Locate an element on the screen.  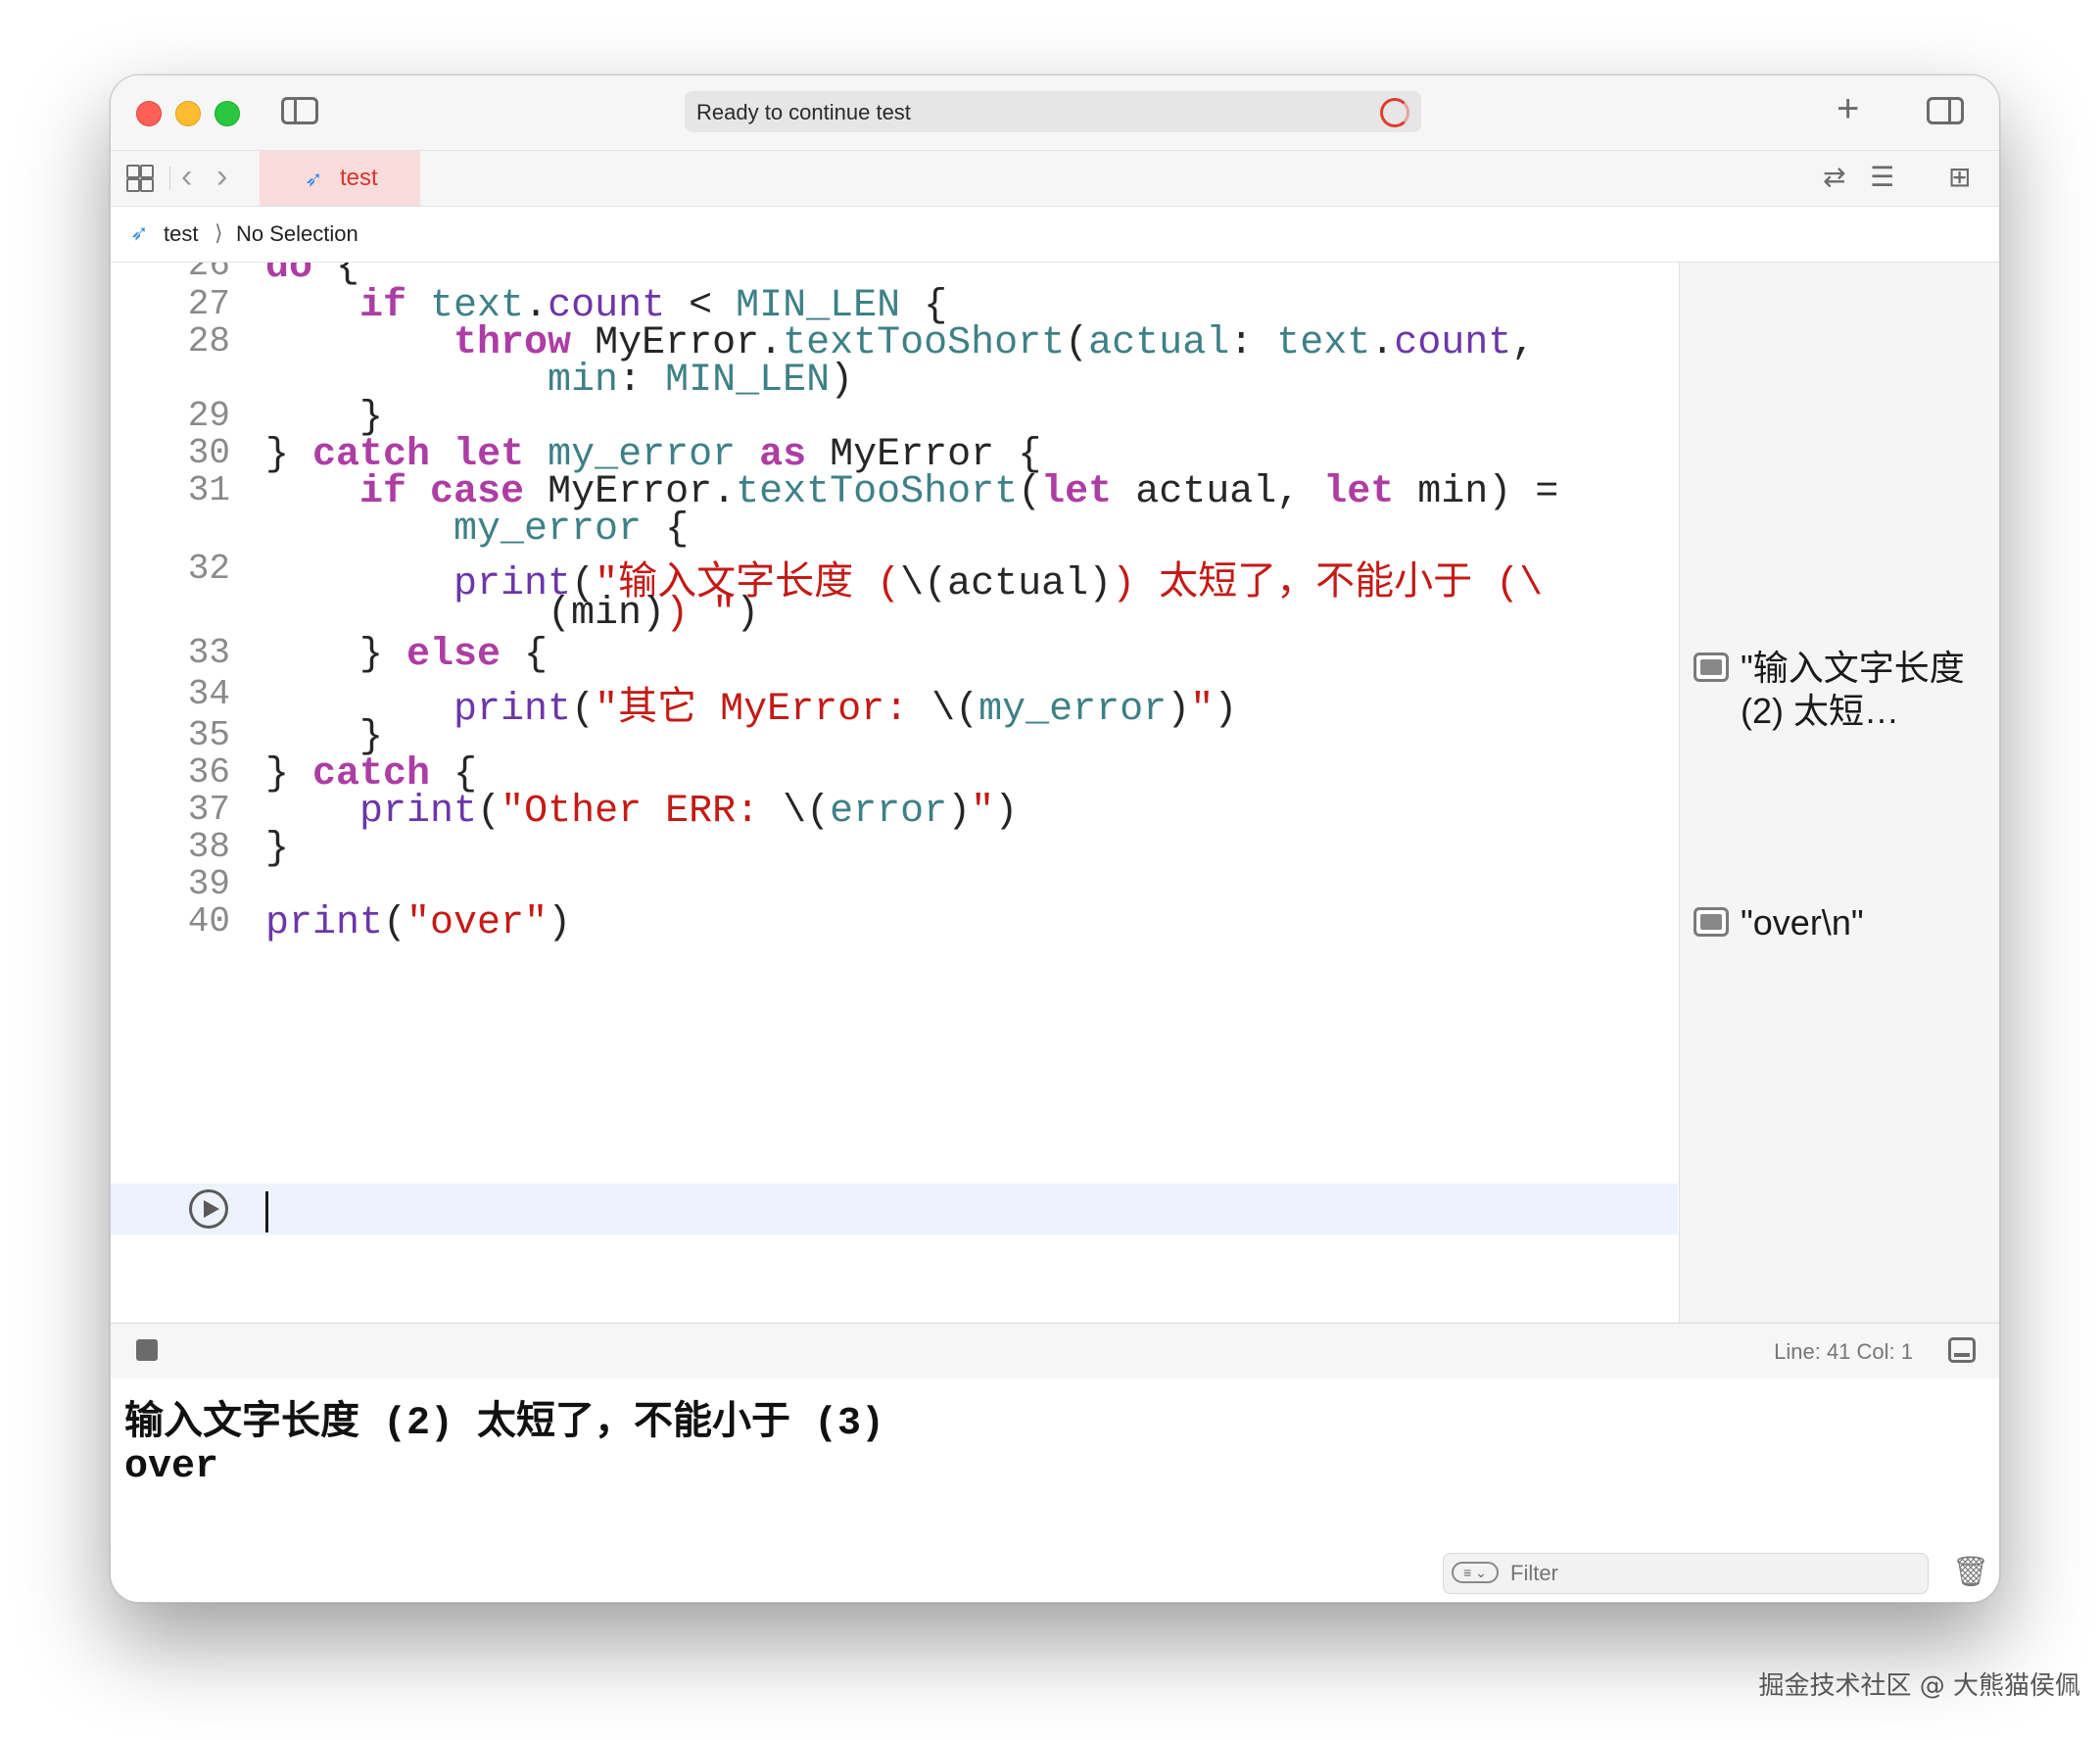
tab-bar: ‹ › ➶ test ⇄ ☰ ⊞ is located at coordinates (1055, 179).